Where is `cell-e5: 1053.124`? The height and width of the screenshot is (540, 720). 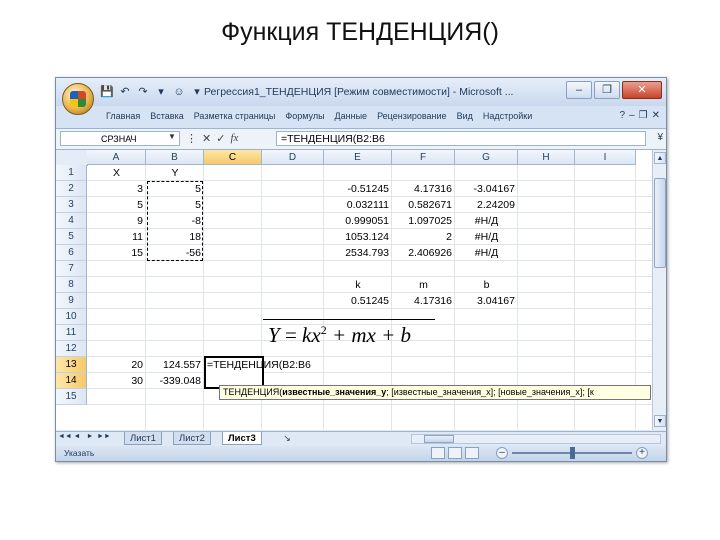 cell-e5: 1053.124 is located at coordinates (358, 237).